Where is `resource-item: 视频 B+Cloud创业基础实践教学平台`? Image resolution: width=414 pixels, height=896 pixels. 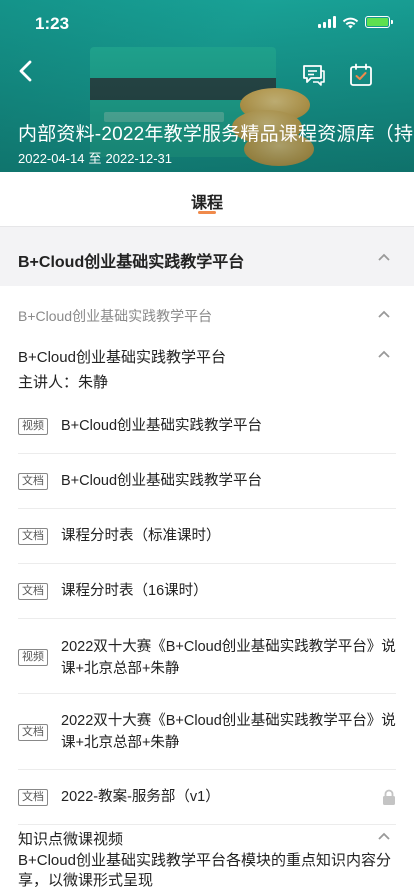 resource-item: 视频 B+Cloud创业基础实践教学平台 is located at coordinates (207, 427).